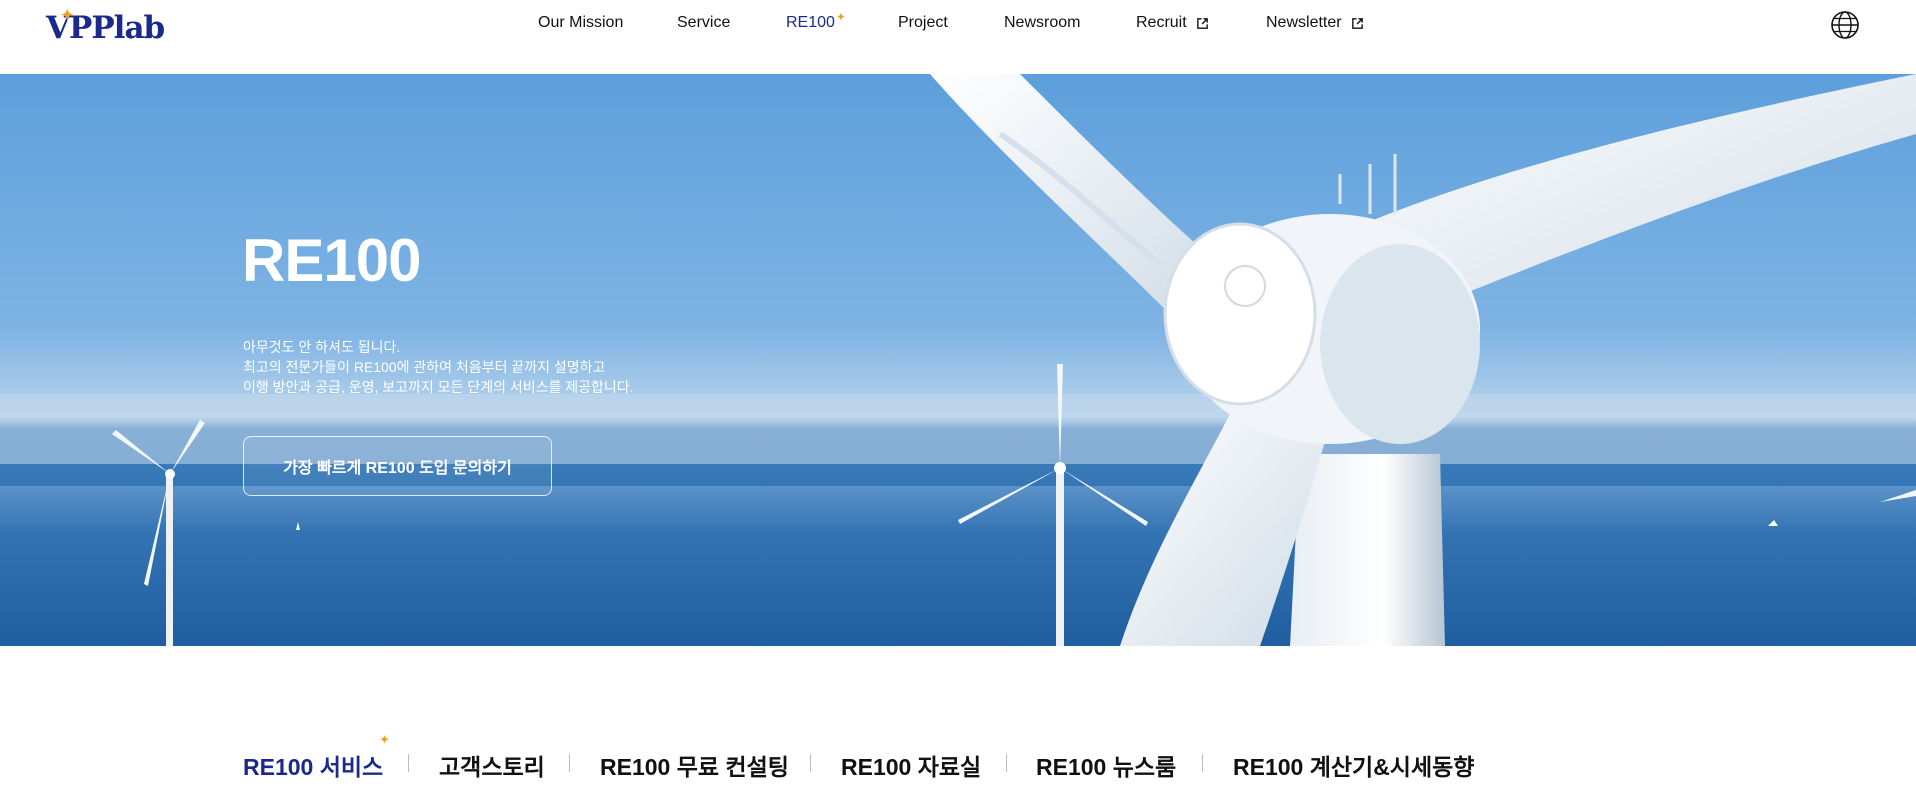  What do you see at coordinates (1315, 23) in the screenshot?
I see `nav-item-newsletter: Newsletter` at bounding box center [1315, 23].